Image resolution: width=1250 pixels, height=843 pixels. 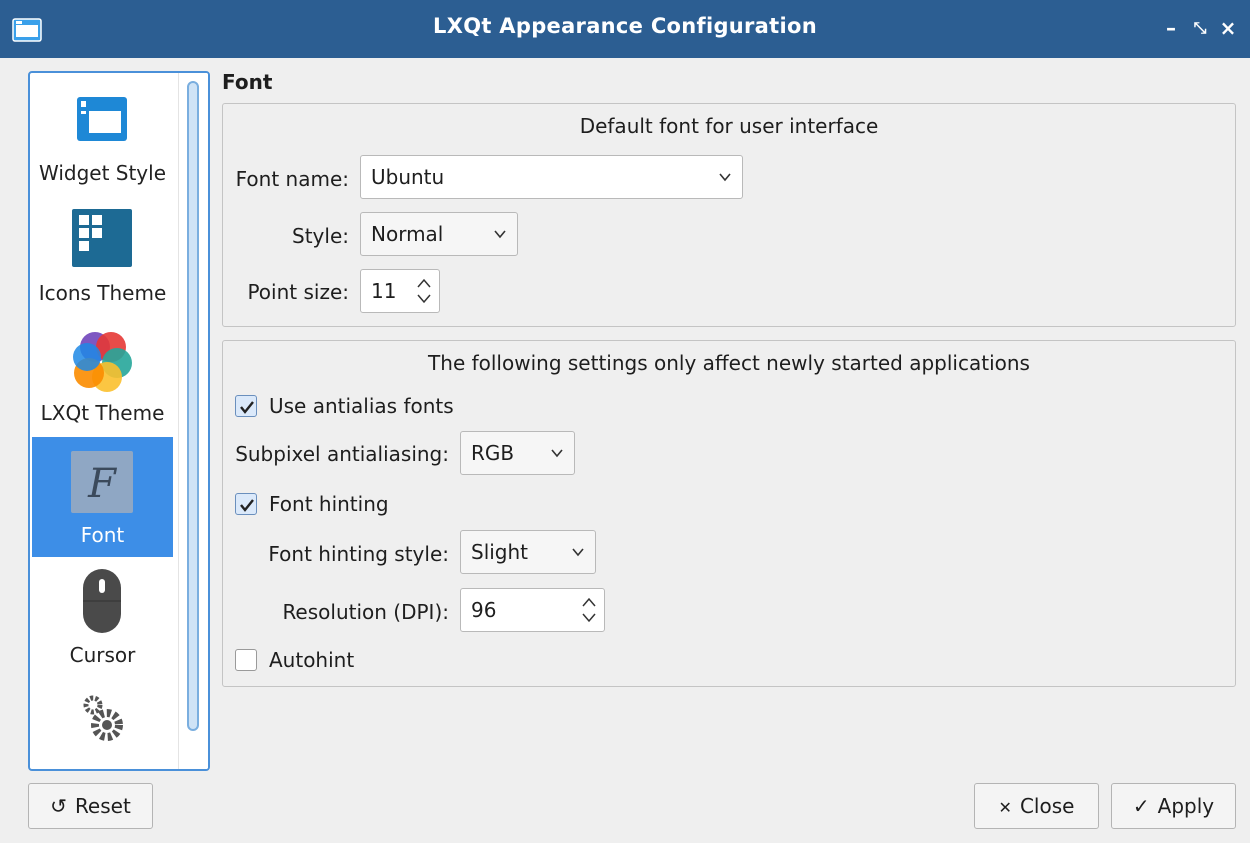 I want to click on hinting-style-combobox: Slight, so click(x=528, y=552).